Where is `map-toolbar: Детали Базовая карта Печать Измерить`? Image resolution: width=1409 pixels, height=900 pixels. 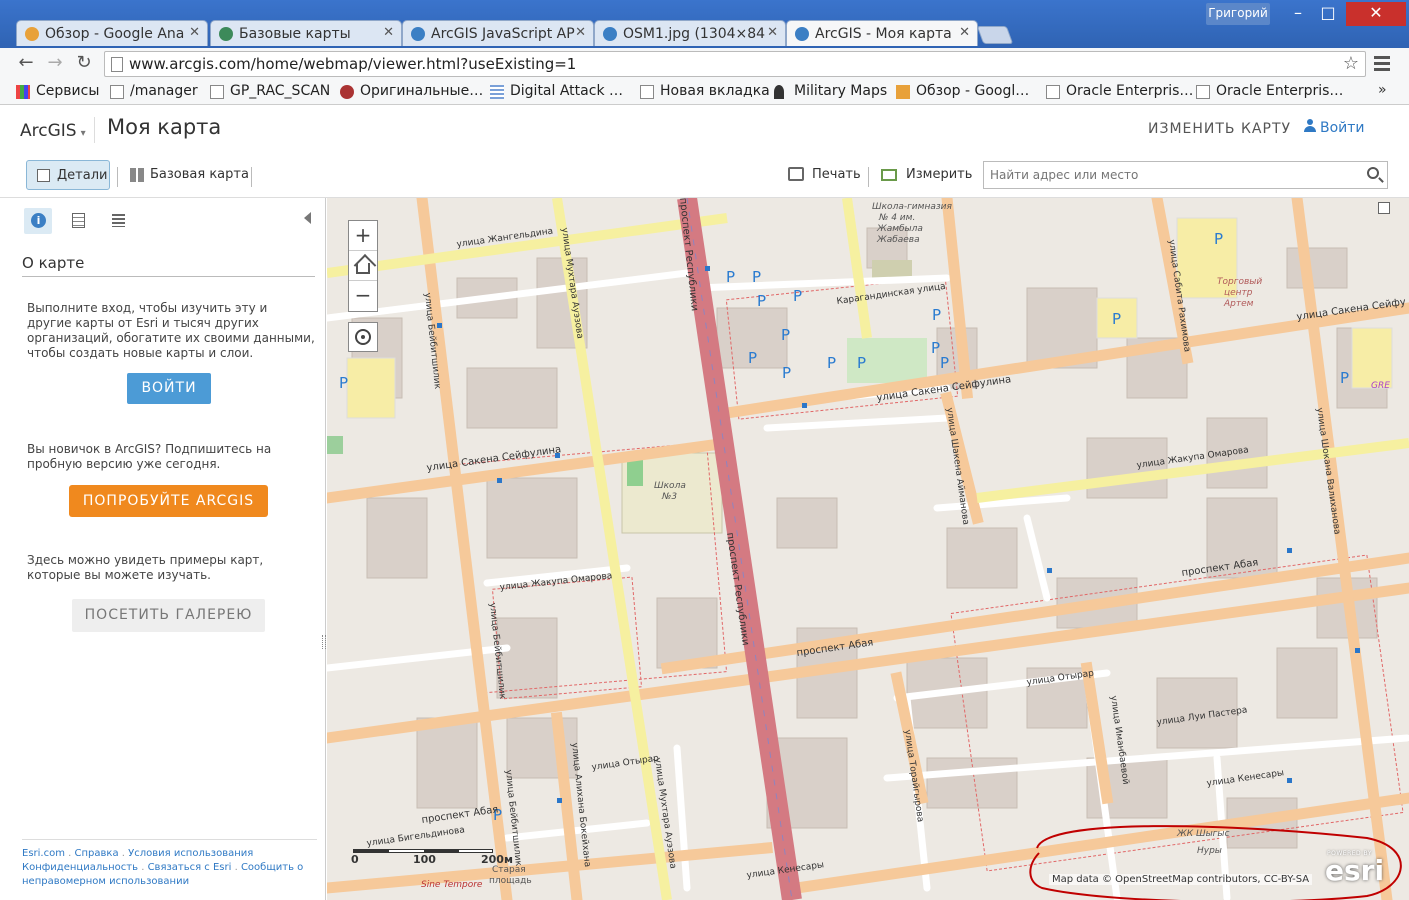 map-toolbar: Детали Базовая карта Печать Измерить is located at coordinates (704, 175).